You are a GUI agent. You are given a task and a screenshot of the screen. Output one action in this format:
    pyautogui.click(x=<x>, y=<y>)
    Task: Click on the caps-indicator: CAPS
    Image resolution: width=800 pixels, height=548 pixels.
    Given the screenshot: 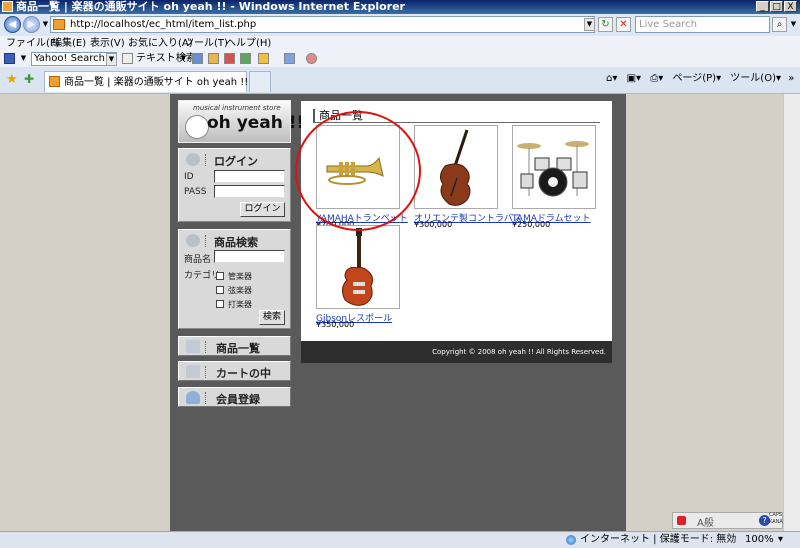 What is the action you would take?
    pyautogui.click(x=776, y=515)
    